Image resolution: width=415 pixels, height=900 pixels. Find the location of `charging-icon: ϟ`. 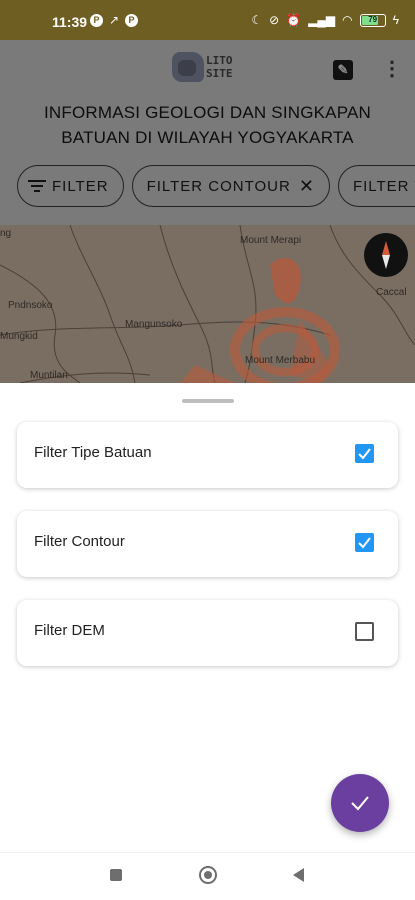

charging-icon: ϟ is located at coordinates (395, 20).